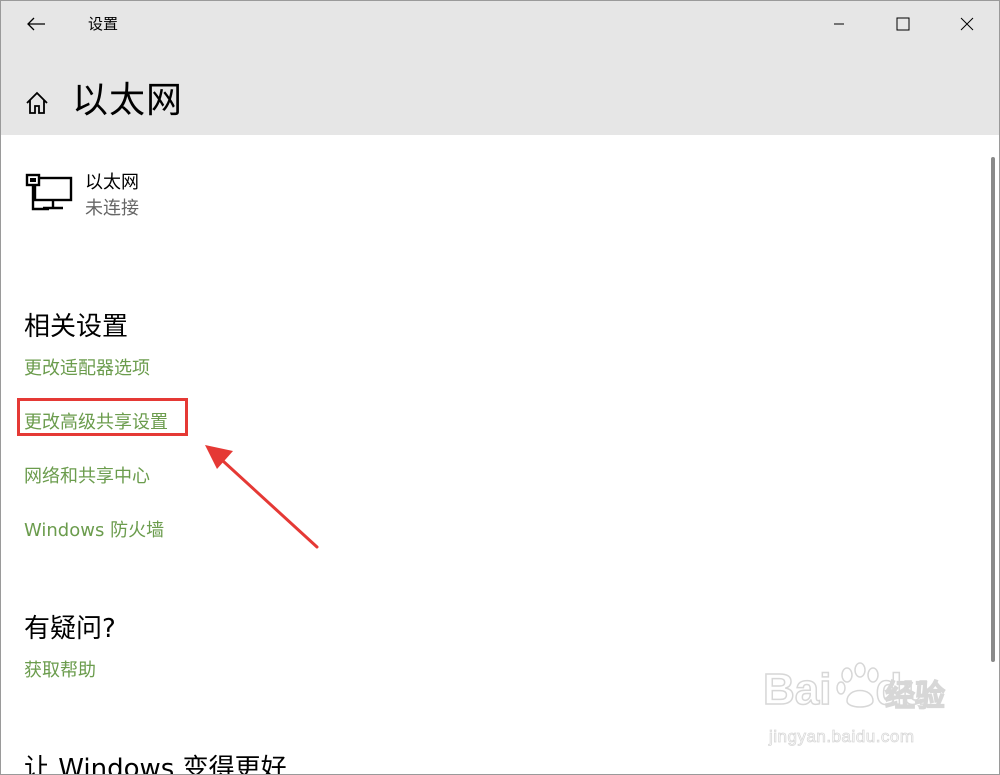  What do you see at coordinates (70, 629) in the screenshot?
I see `questions-heading: 有疑问?` at bounding box center [70, 629].